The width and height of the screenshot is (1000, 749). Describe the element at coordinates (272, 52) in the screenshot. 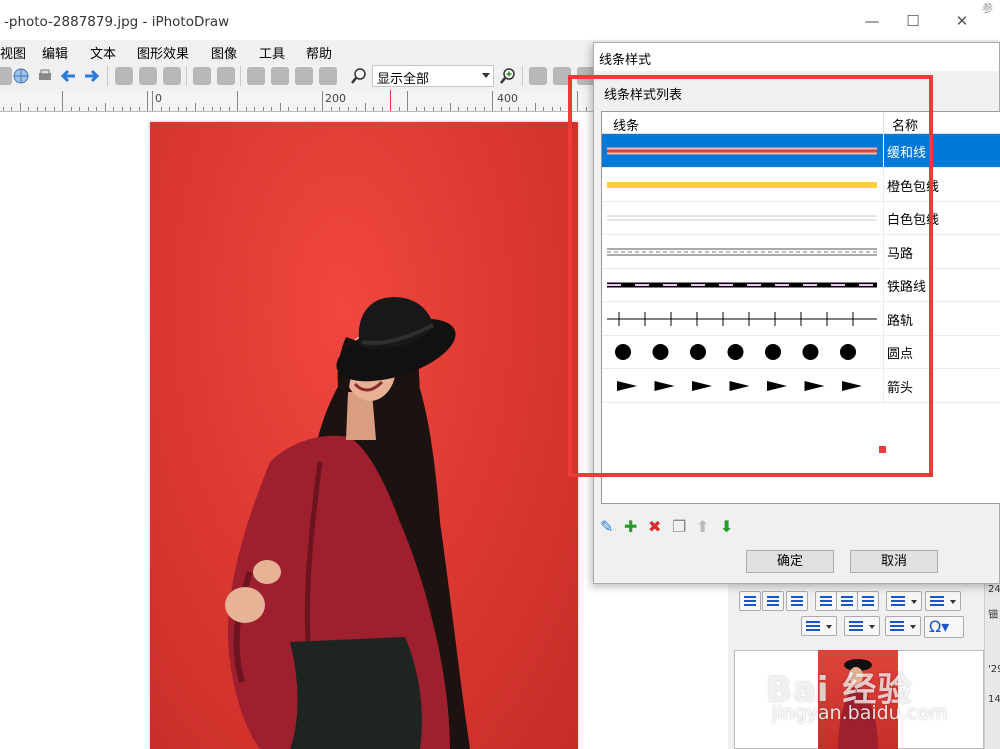

I see `menu-tools: 工具` at that location.